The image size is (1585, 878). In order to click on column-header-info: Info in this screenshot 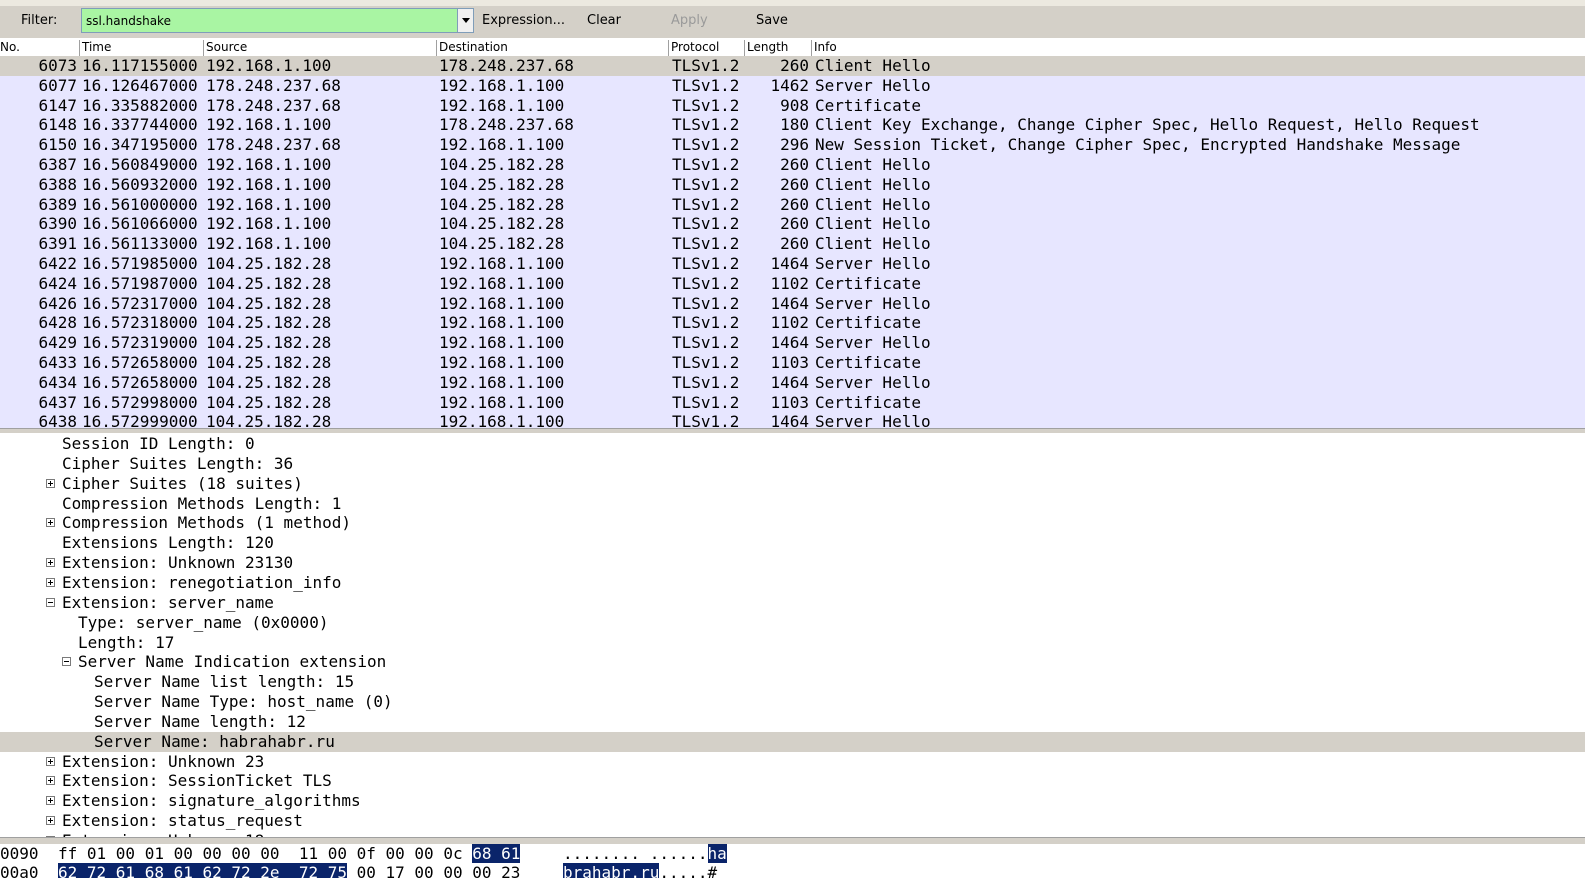, I will do `click(1198, 48)`.